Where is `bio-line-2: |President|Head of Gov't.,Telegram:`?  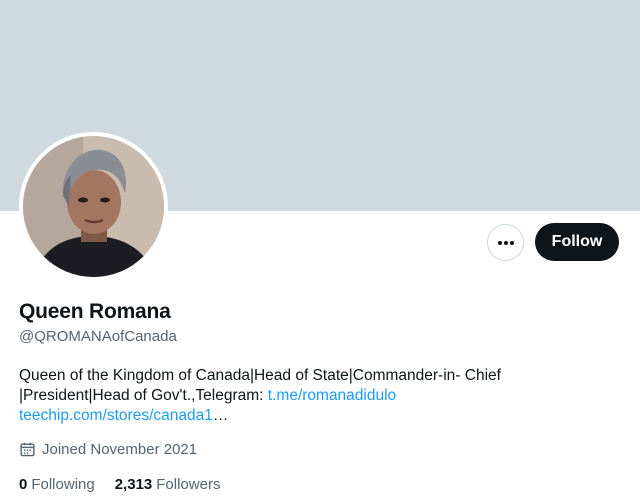 bio-line-2: |President|Head of Gov't.,Telegram: is located at coordinates (143, 395).